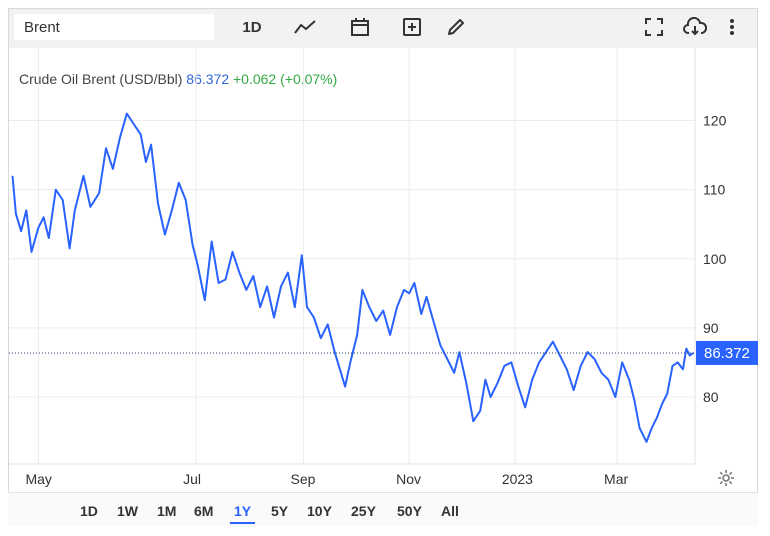 This screenshot has width=770, height=536. I want to click on x-tick-label: May, so click(38, 479).